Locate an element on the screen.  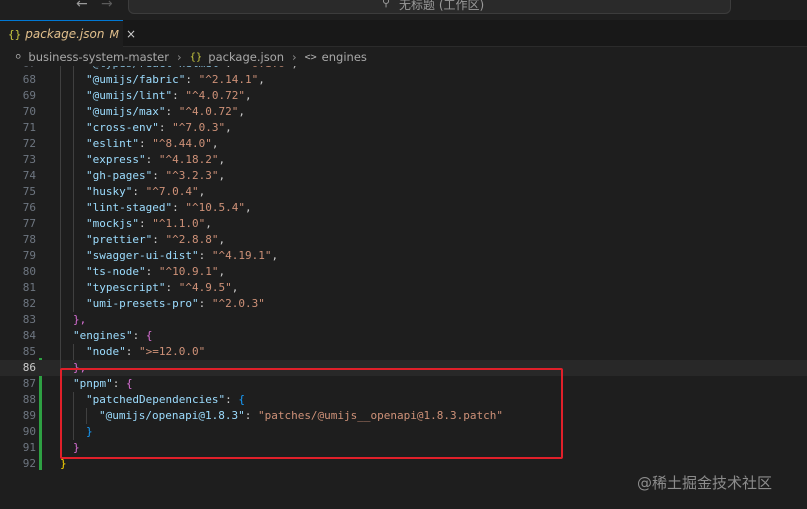
line-number: 79 is located at coordinates (29, 255).